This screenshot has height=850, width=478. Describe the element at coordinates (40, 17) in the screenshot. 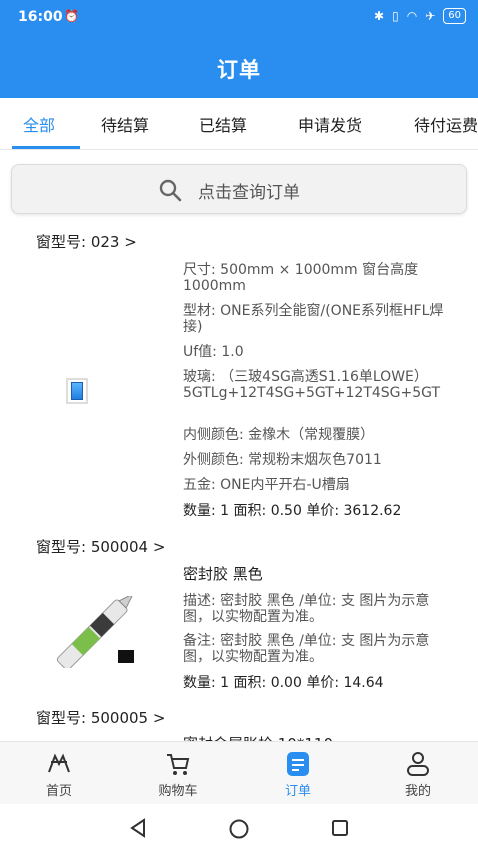

I see `status-time: 16:00` at that location.